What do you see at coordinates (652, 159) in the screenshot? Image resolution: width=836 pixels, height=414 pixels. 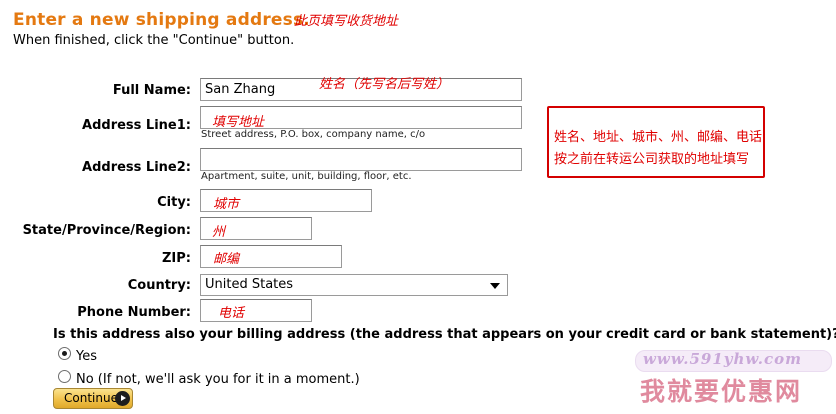 I see `note-line2: 按之前在转运公司获取的地址填写` at bounding box center [652, 159].